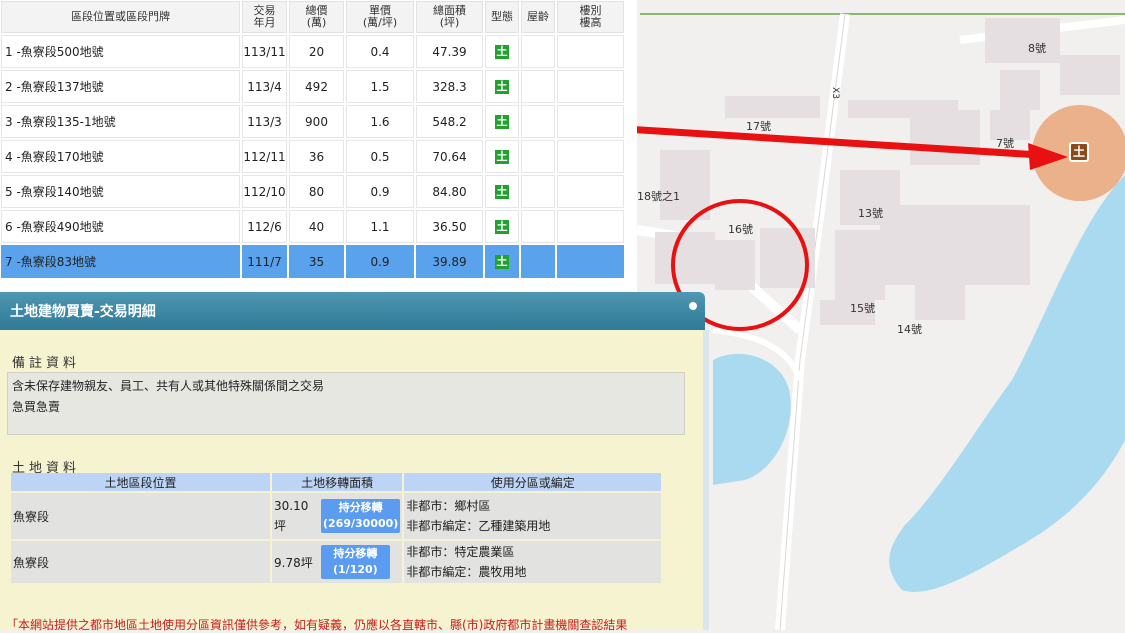 This screenshot has width=1125, height=633. I want to click on share-transfer-badge: 持分移轉 (269/30000), so click(361, 516).